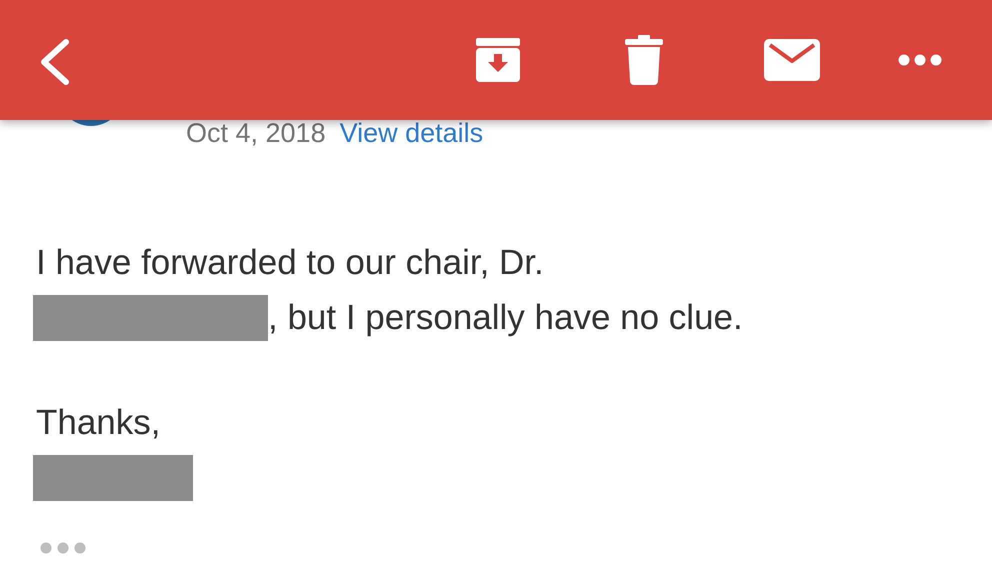 Image resolution: width=992 pixels, height=576 pixels. I want to click on trash-icon, so click(644, 60).